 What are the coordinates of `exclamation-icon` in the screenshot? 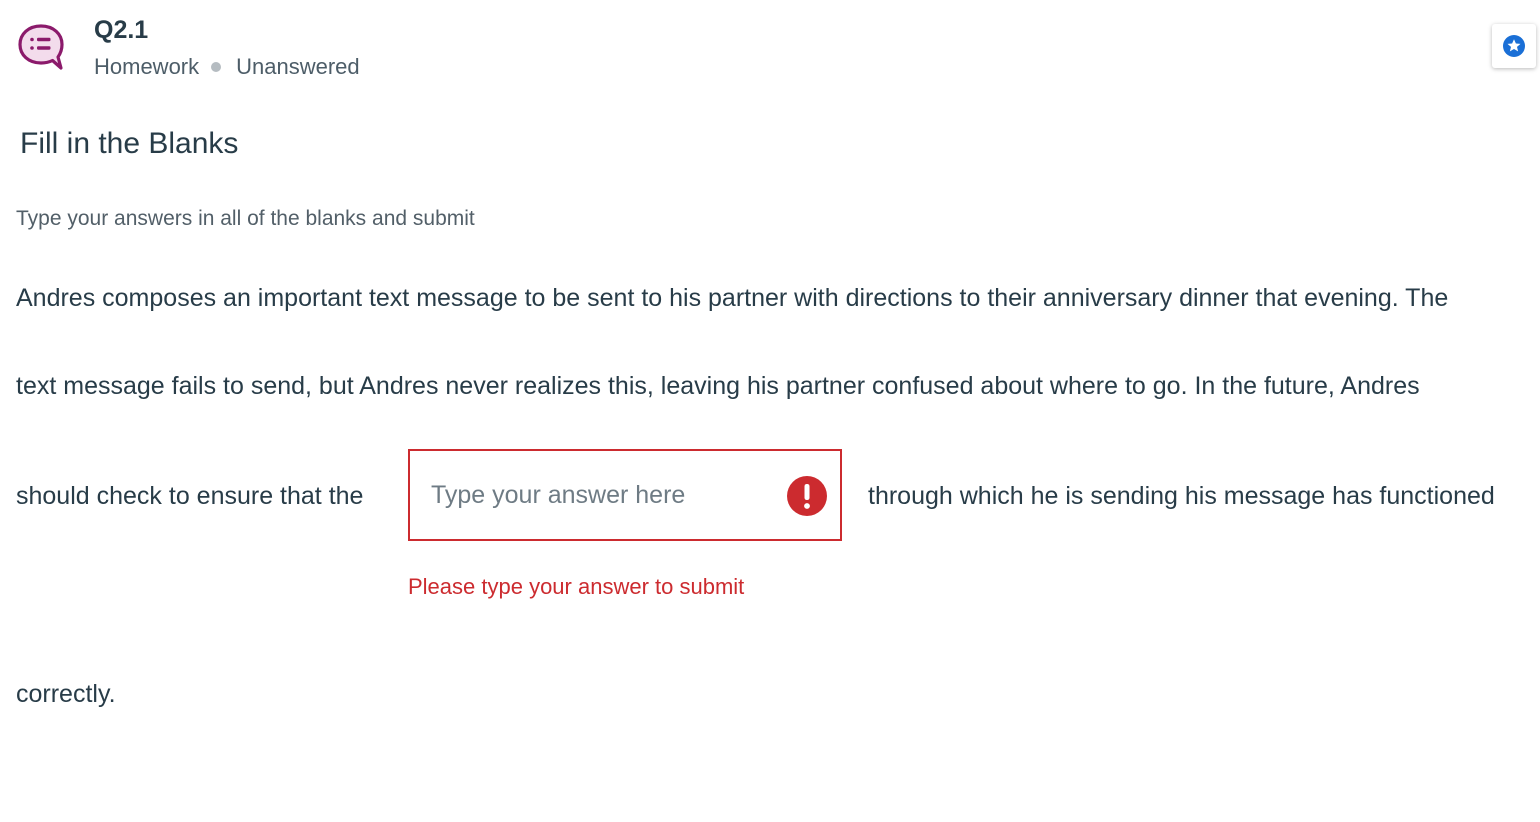 It's located at (807, 496).